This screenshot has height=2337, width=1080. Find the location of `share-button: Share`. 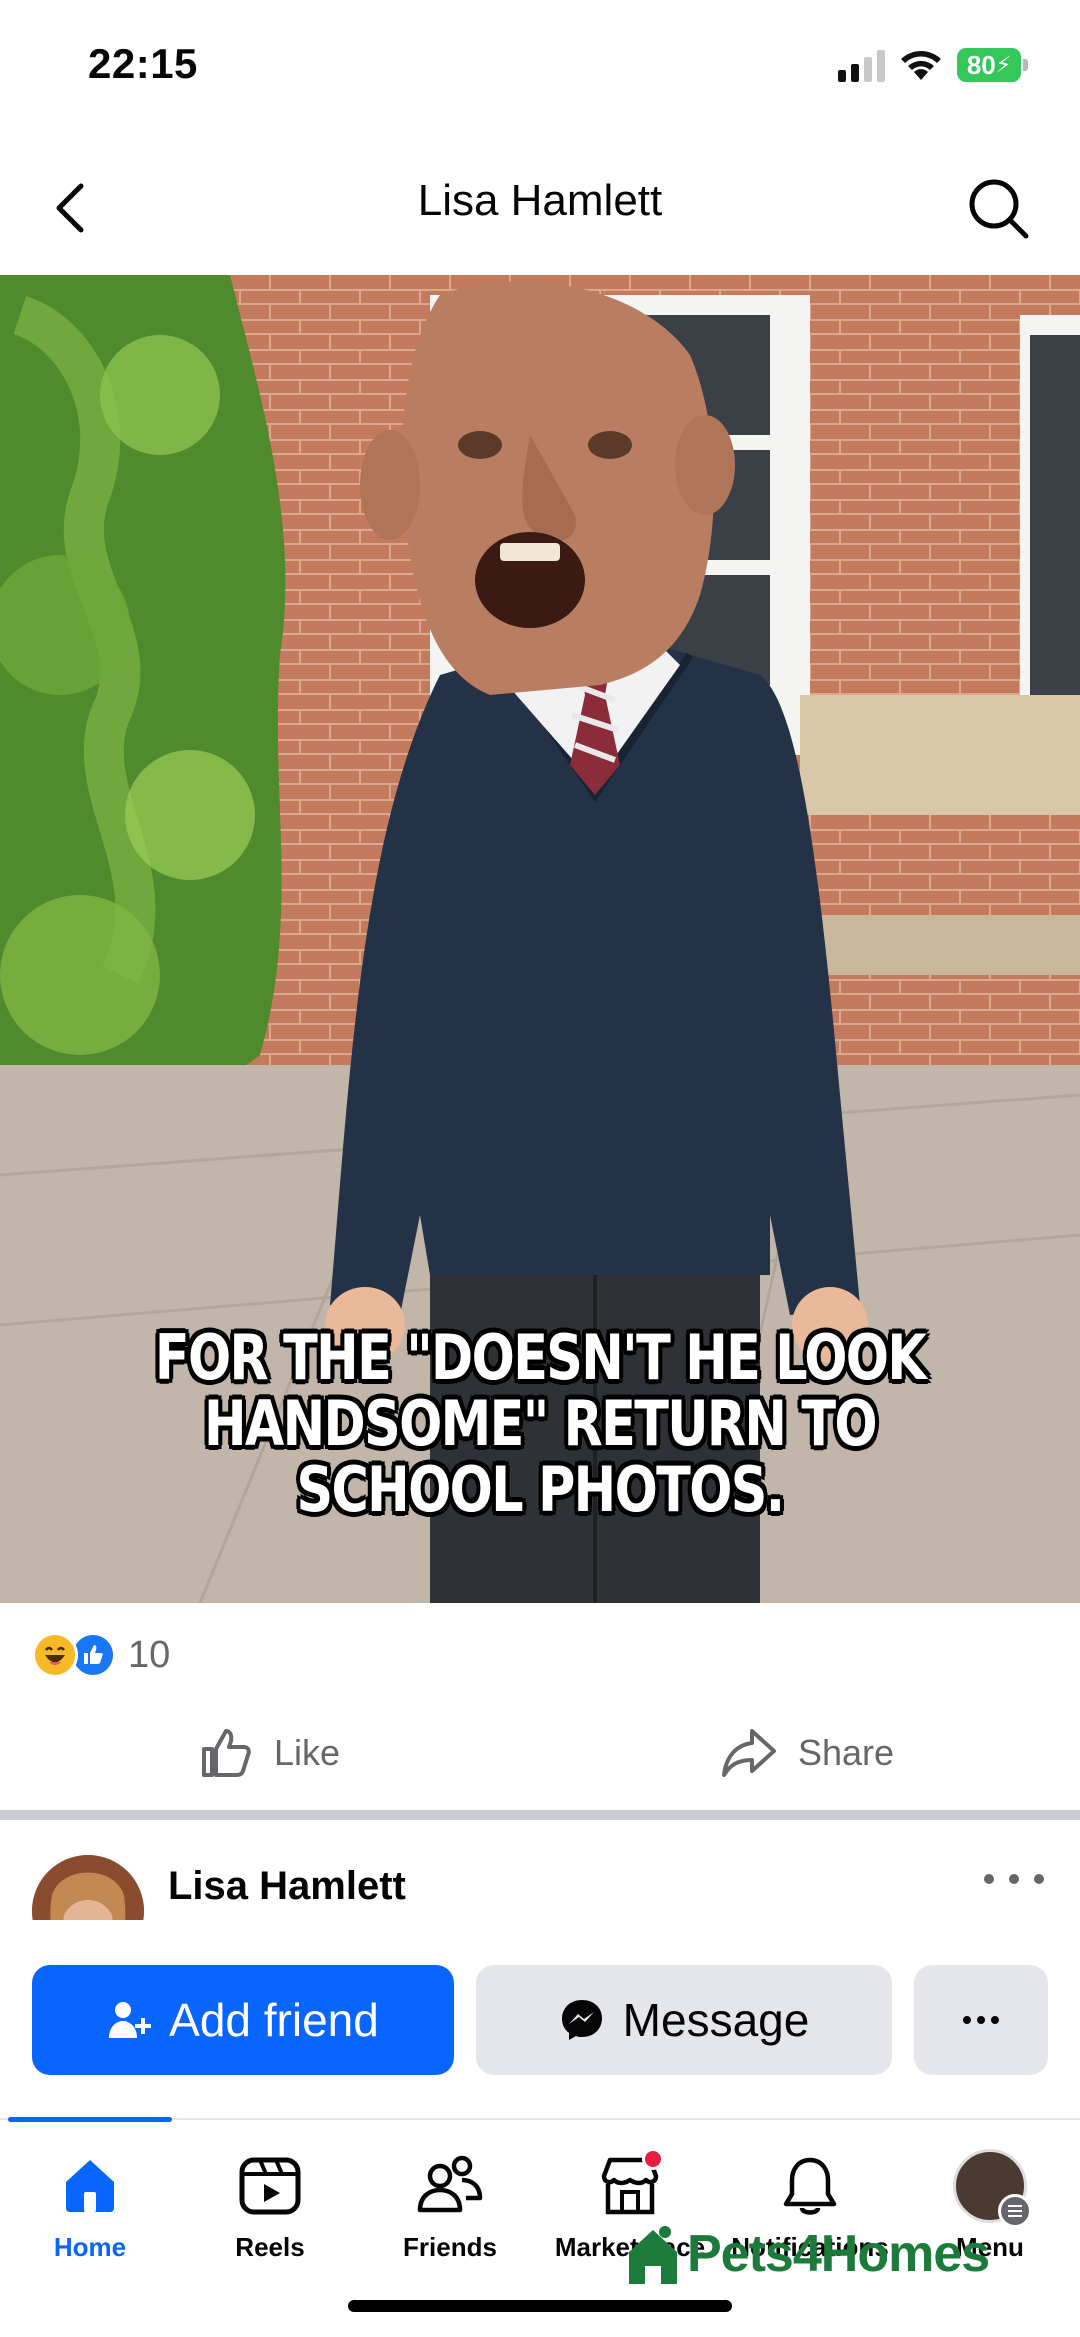

share-button: Share is located at coordinates (807, 1753).